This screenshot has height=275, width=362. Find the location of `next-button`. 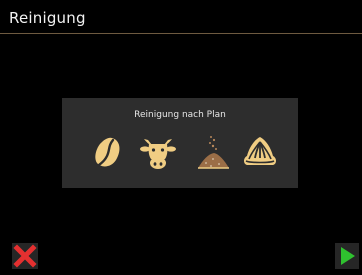

next-button is located at coordinates (347, 256).